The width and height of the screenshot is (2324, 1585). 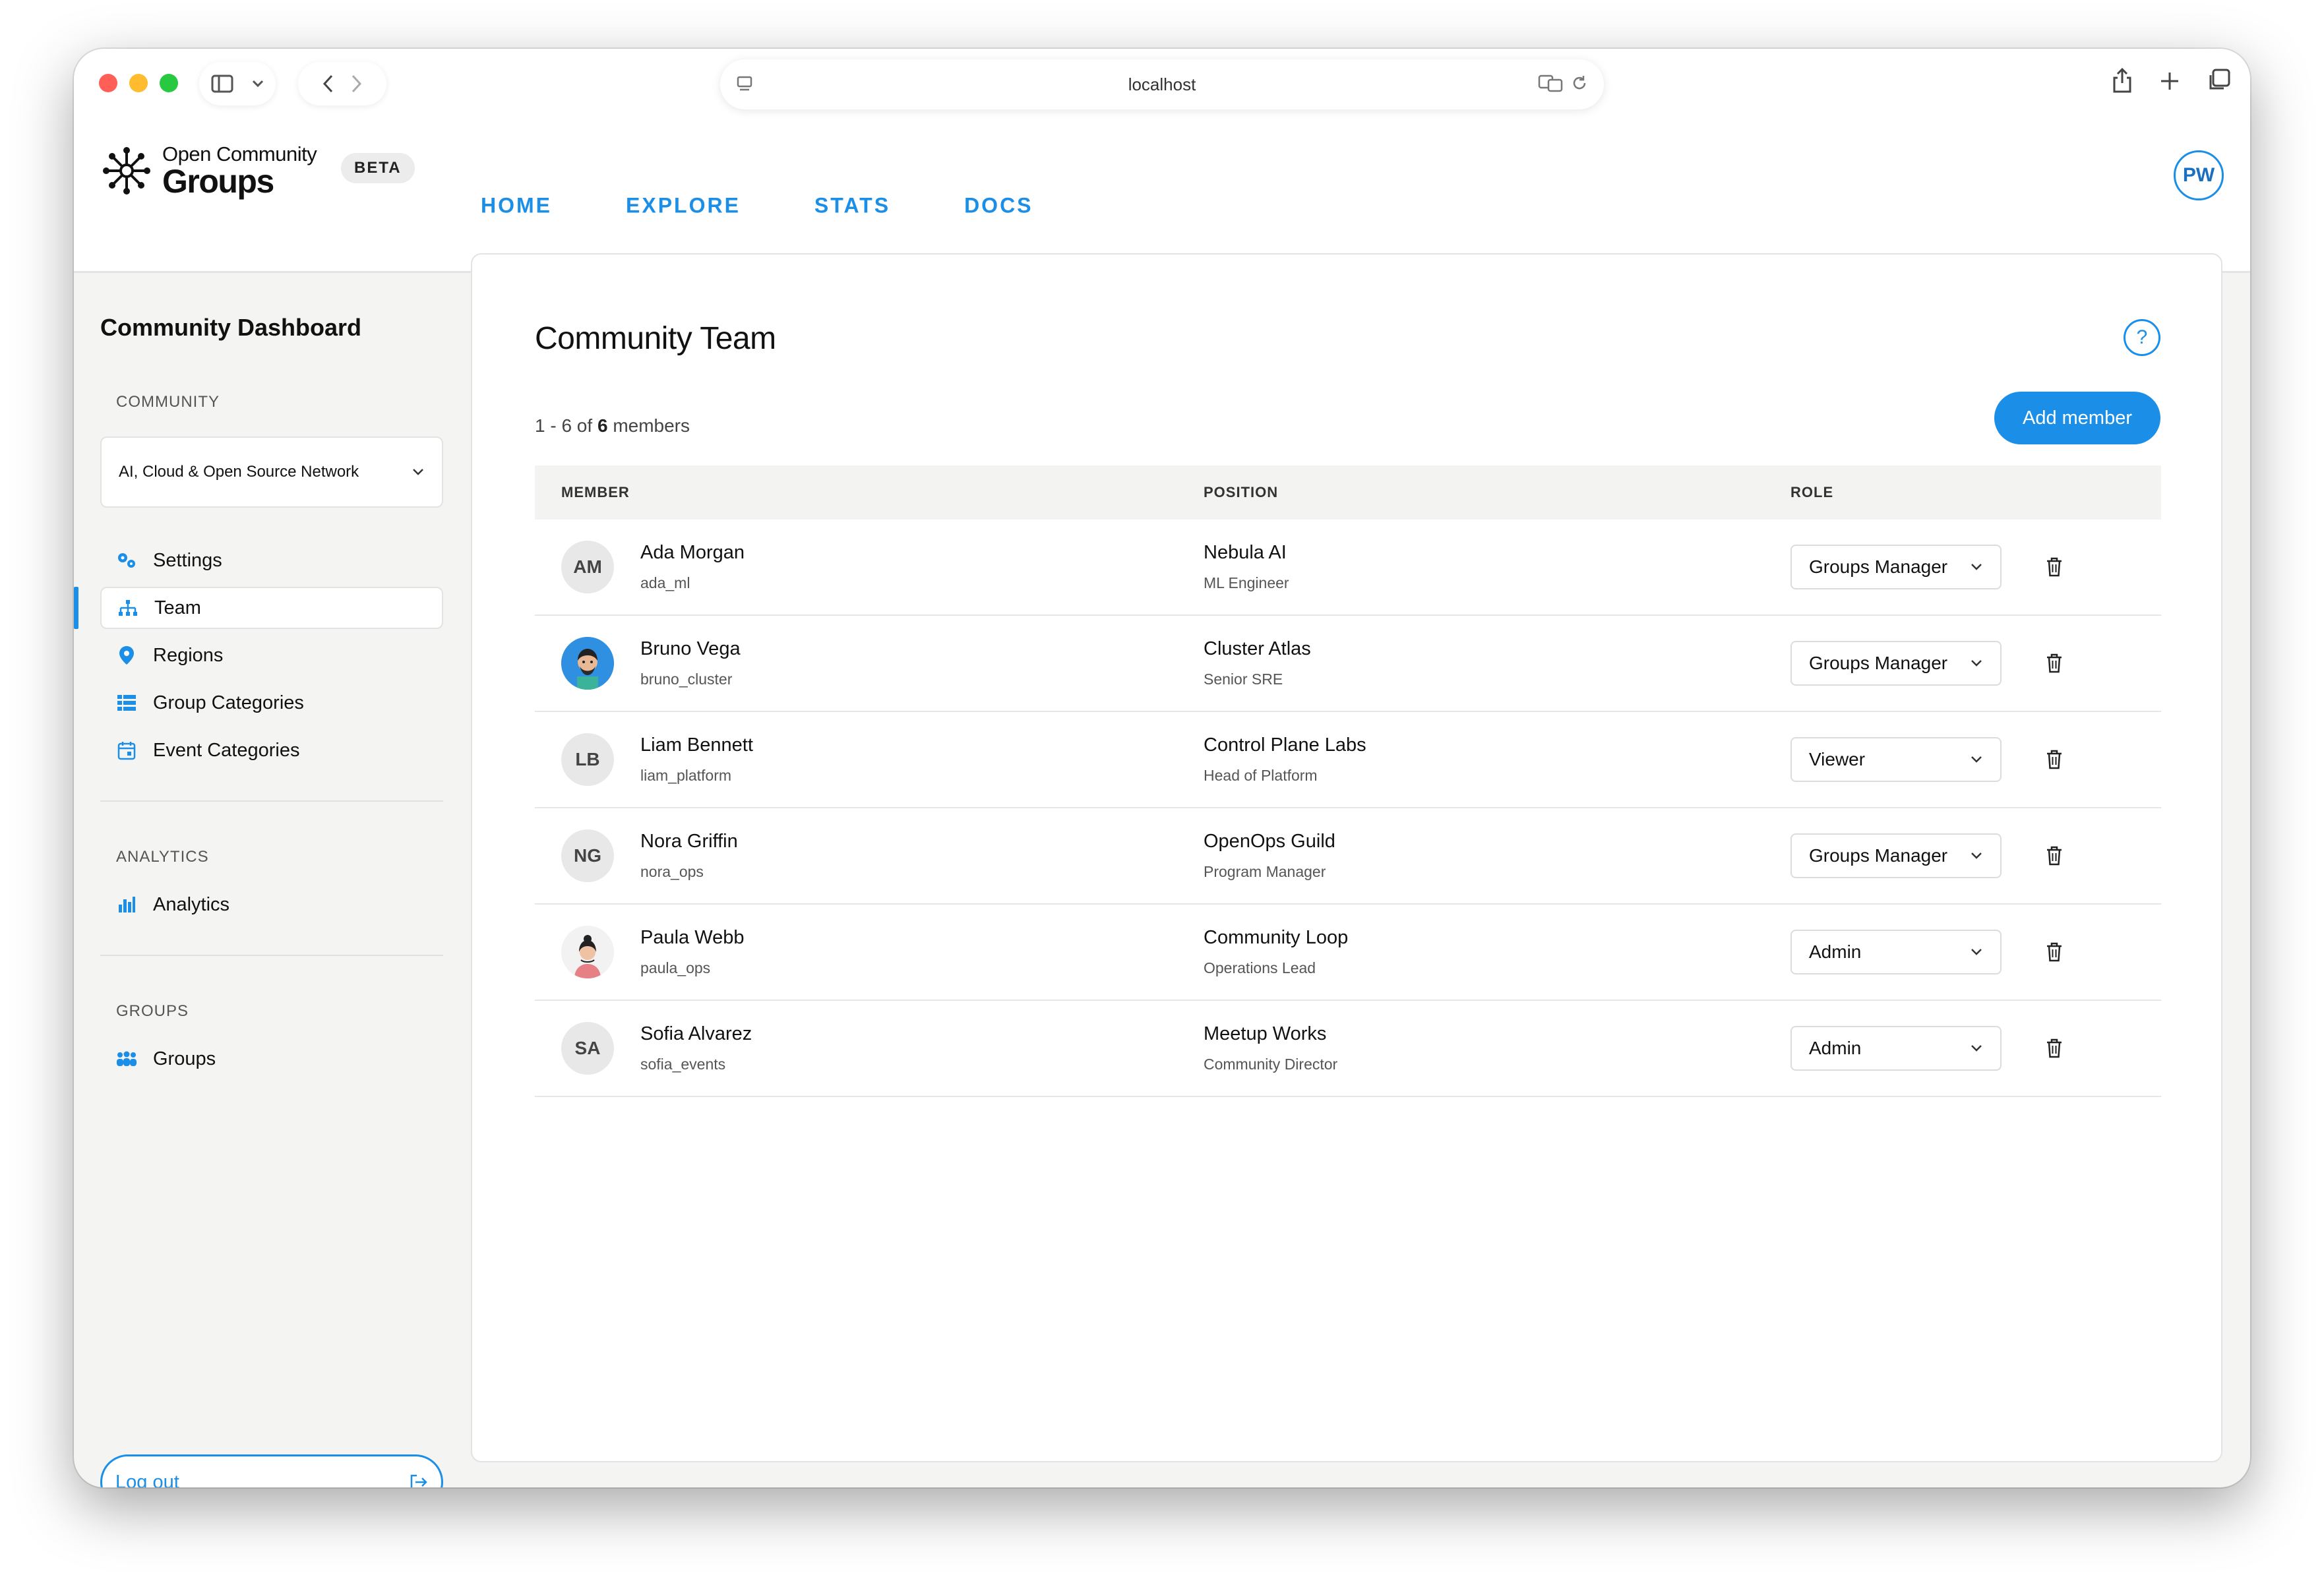 What do you see at coordinates (587, 759) in the screenshot?
I see `avatar: LB` at bounding box center [587, 759].